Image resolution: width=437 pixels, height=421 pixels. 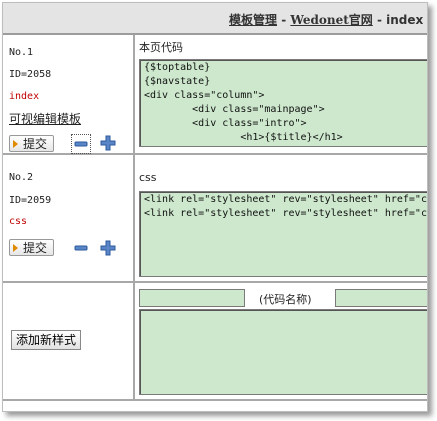 What do you see at coordinates (283, 352) in the screenshot?
I see `new-code-editor` at bounding box center [283, 352].